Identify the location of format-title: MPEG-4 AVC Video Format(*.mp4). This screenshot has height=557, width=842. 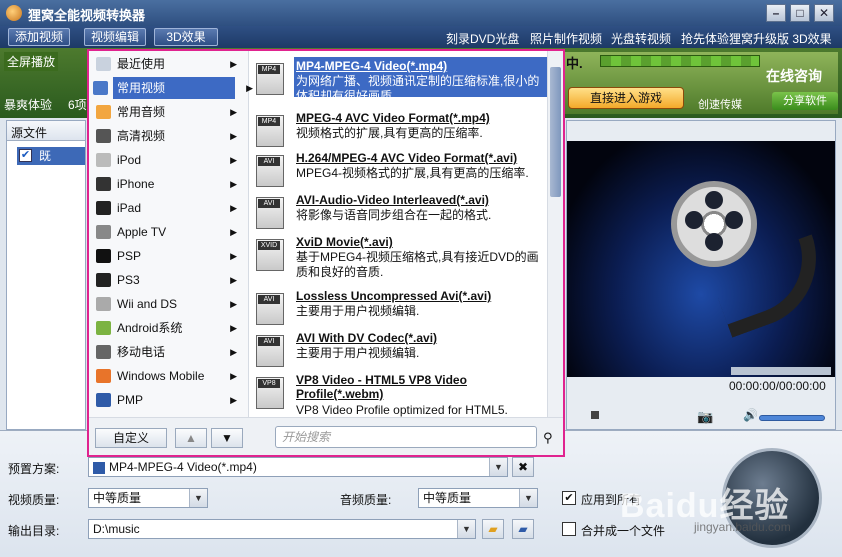
(393, 118).